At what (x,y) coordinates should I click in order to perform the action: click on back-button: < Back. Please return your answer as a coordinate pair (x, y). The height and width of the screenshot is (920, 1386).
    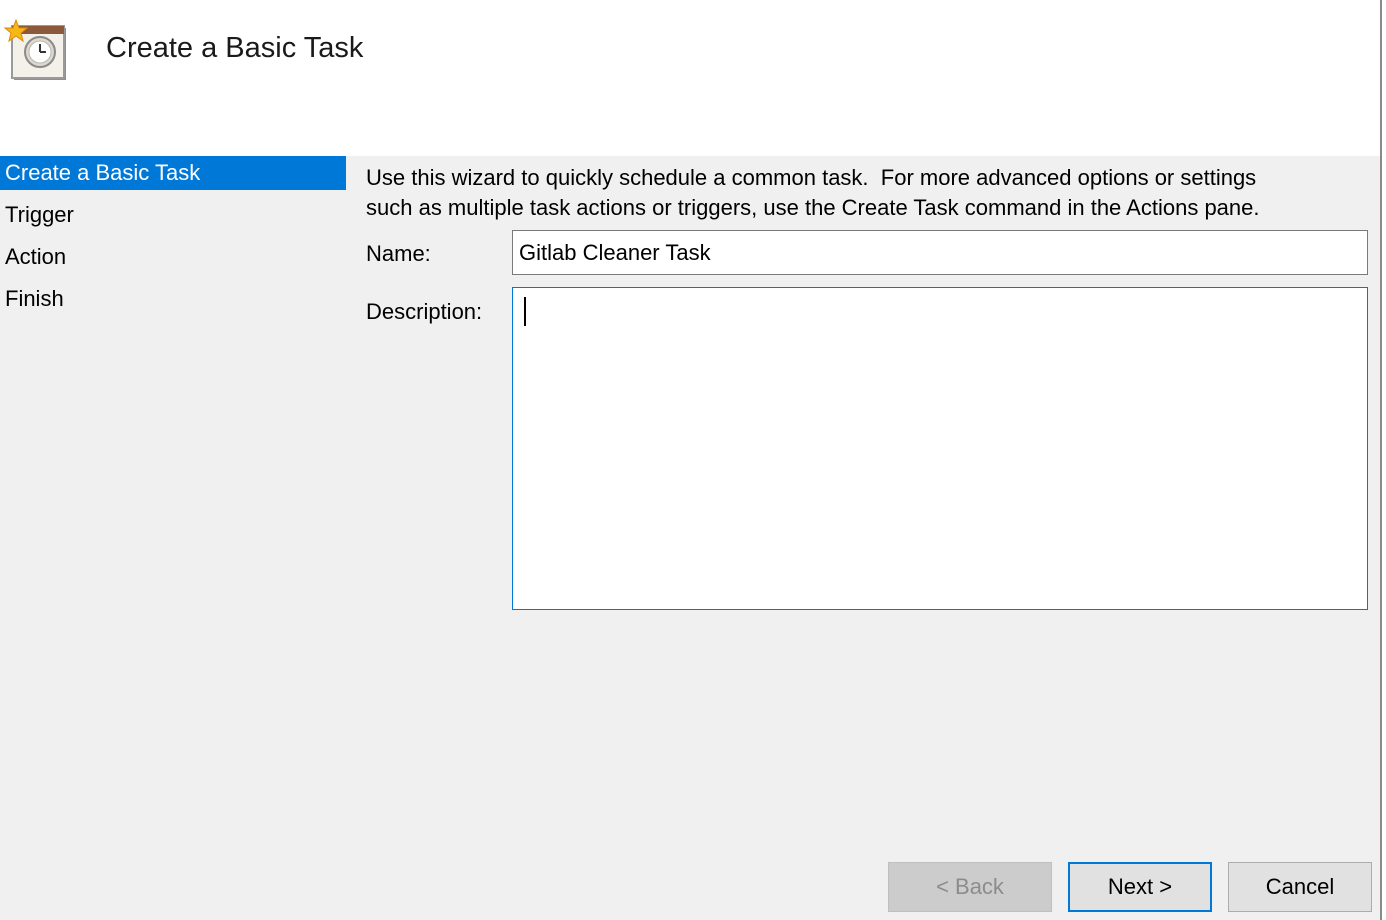
    Looking at the image, I should click on (970, 887).